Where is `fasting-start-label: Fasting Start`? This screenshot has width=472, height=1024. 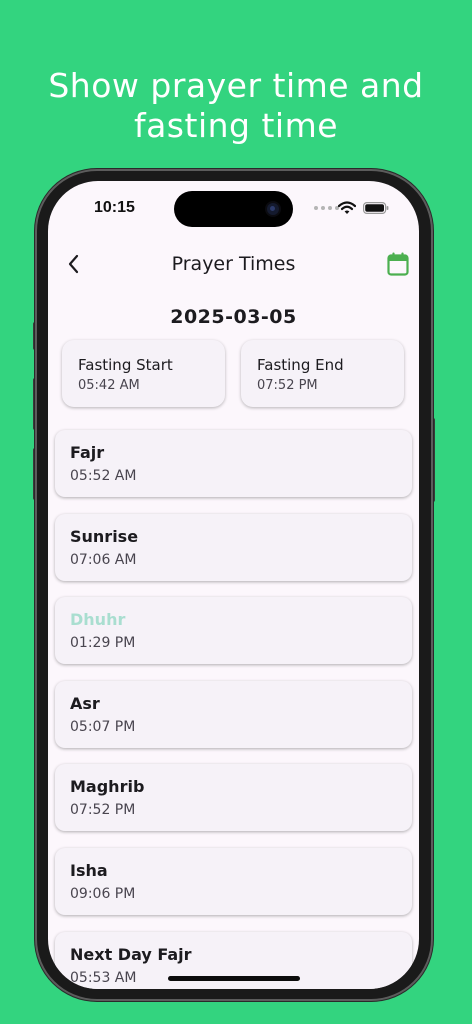 fasting-start-label: Fasting Start is located at coordinates (125, 365).